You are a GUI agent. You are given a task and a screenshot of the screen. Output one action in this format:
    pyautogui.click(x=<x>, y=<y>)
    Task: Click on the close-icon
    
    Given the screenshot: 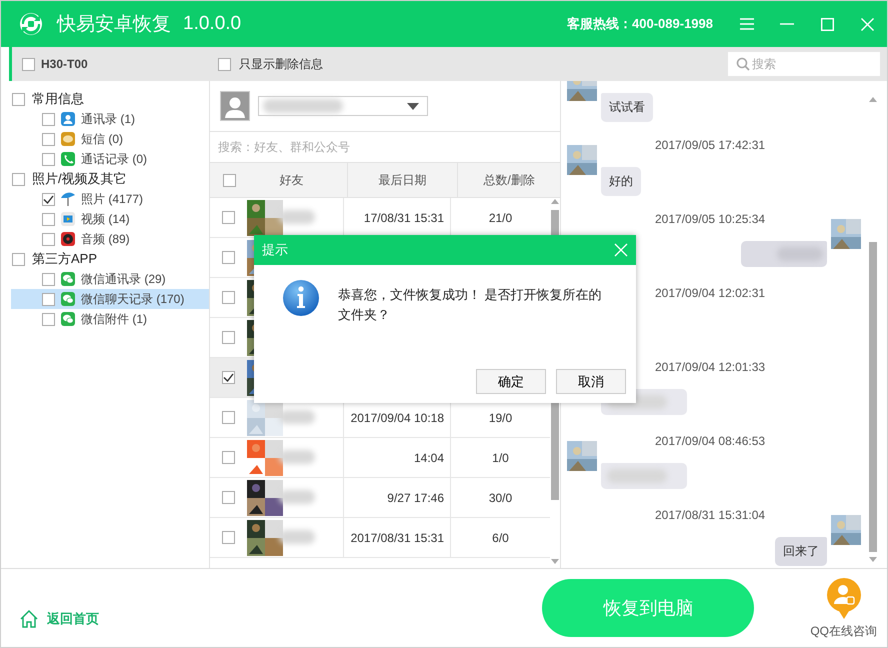 What is the action you would take?
    pyautogui.click(x=867, y=24)
    